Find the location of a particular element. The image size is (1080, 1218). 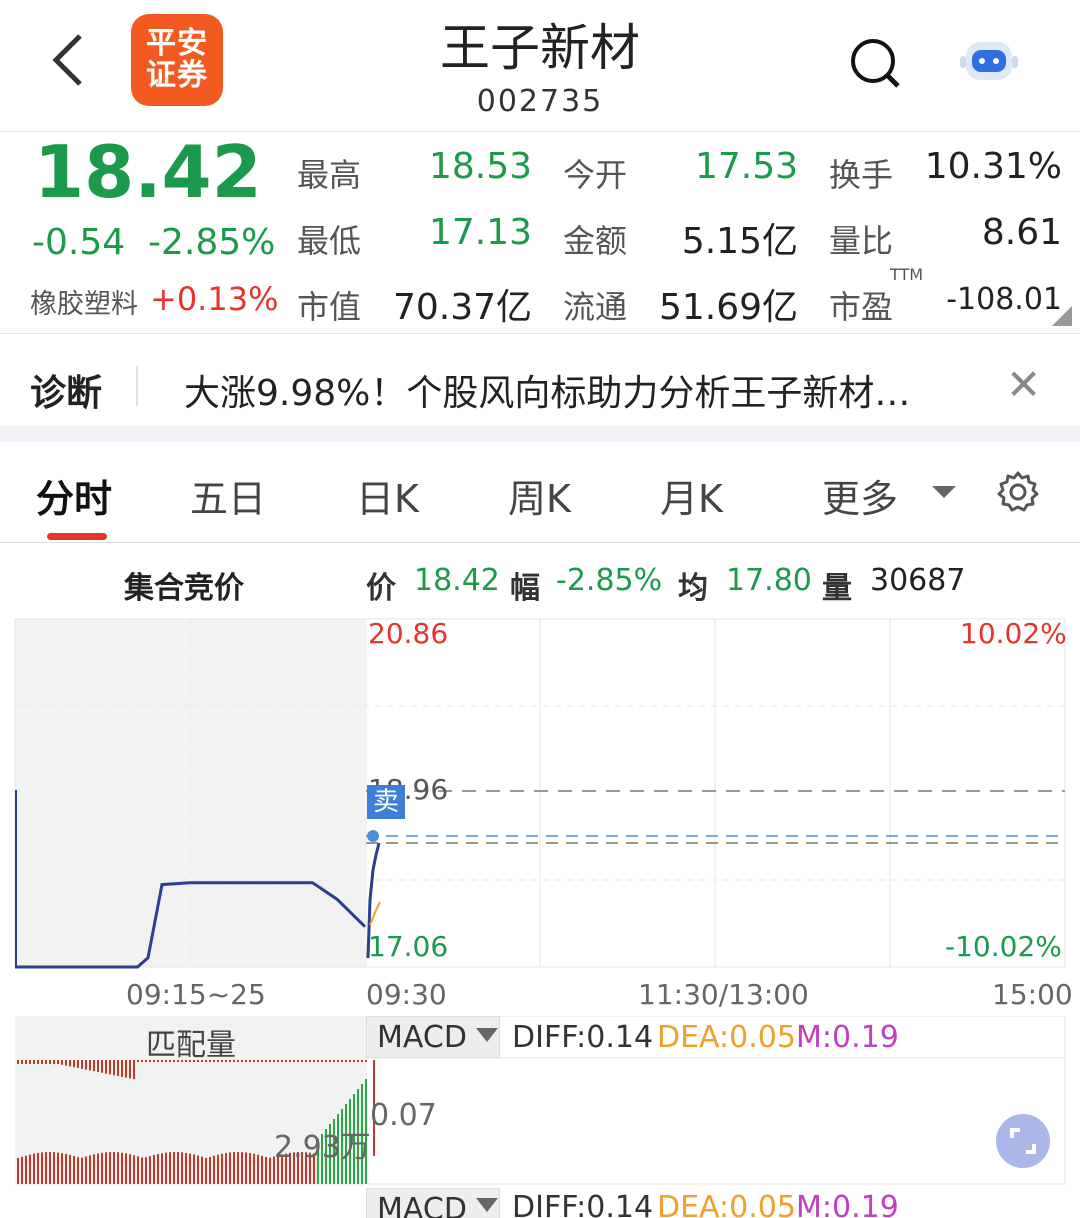

tab-intraday: 分时 is located at coordinates (74, 495).